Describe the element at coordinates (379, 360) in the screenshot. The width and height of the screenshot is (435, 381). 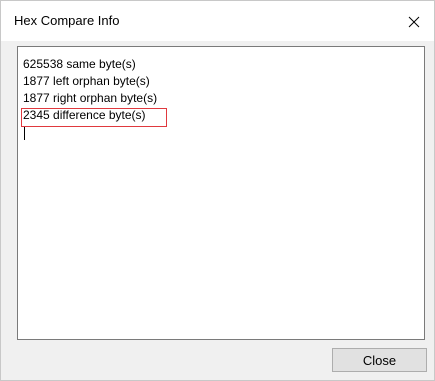
I see `close-button: Close` at that location.